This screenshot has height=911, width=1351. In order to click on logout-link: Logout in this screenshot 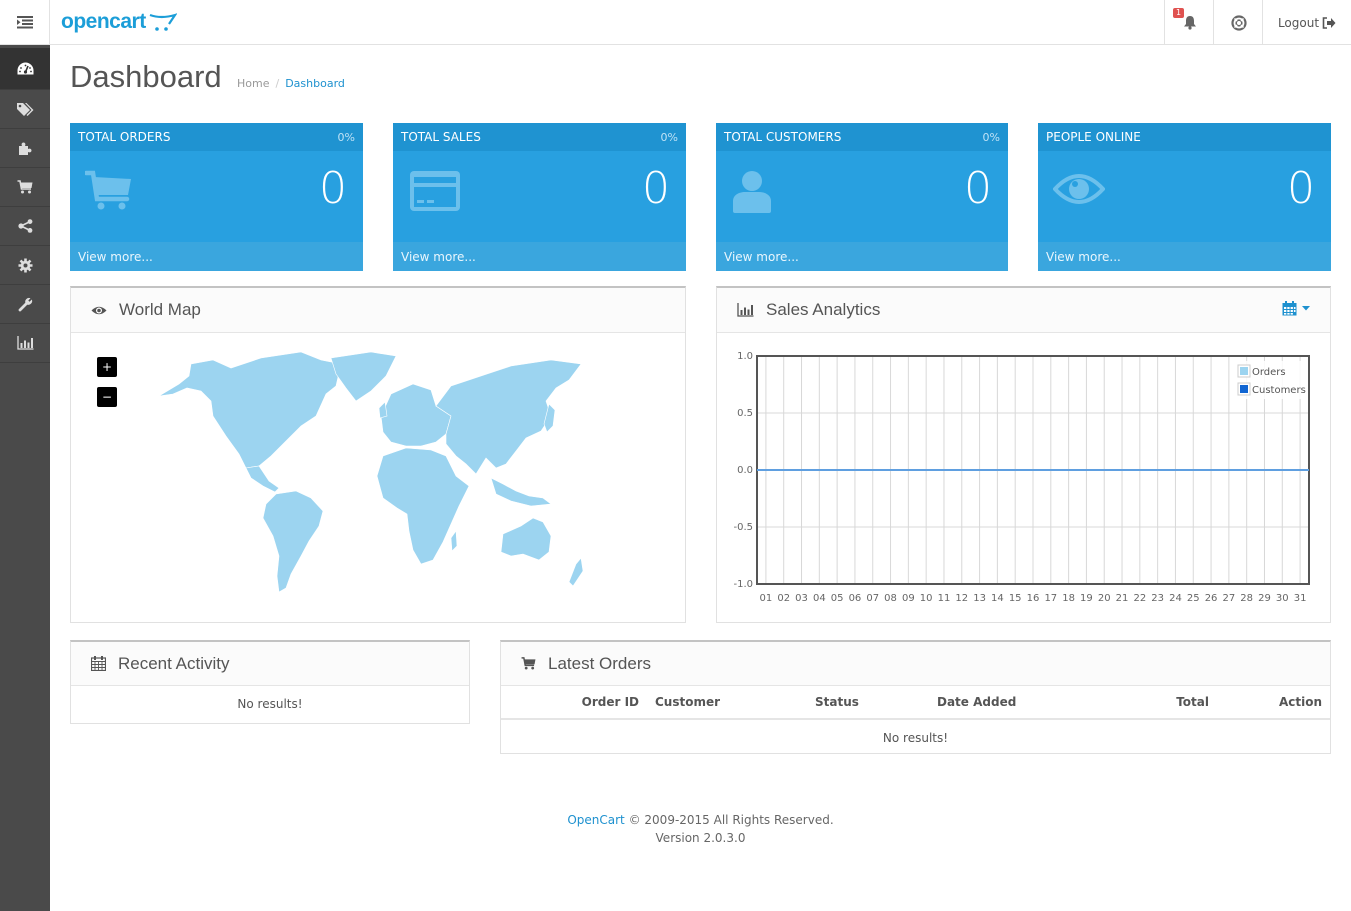, I will do `click(1306, 22)`.